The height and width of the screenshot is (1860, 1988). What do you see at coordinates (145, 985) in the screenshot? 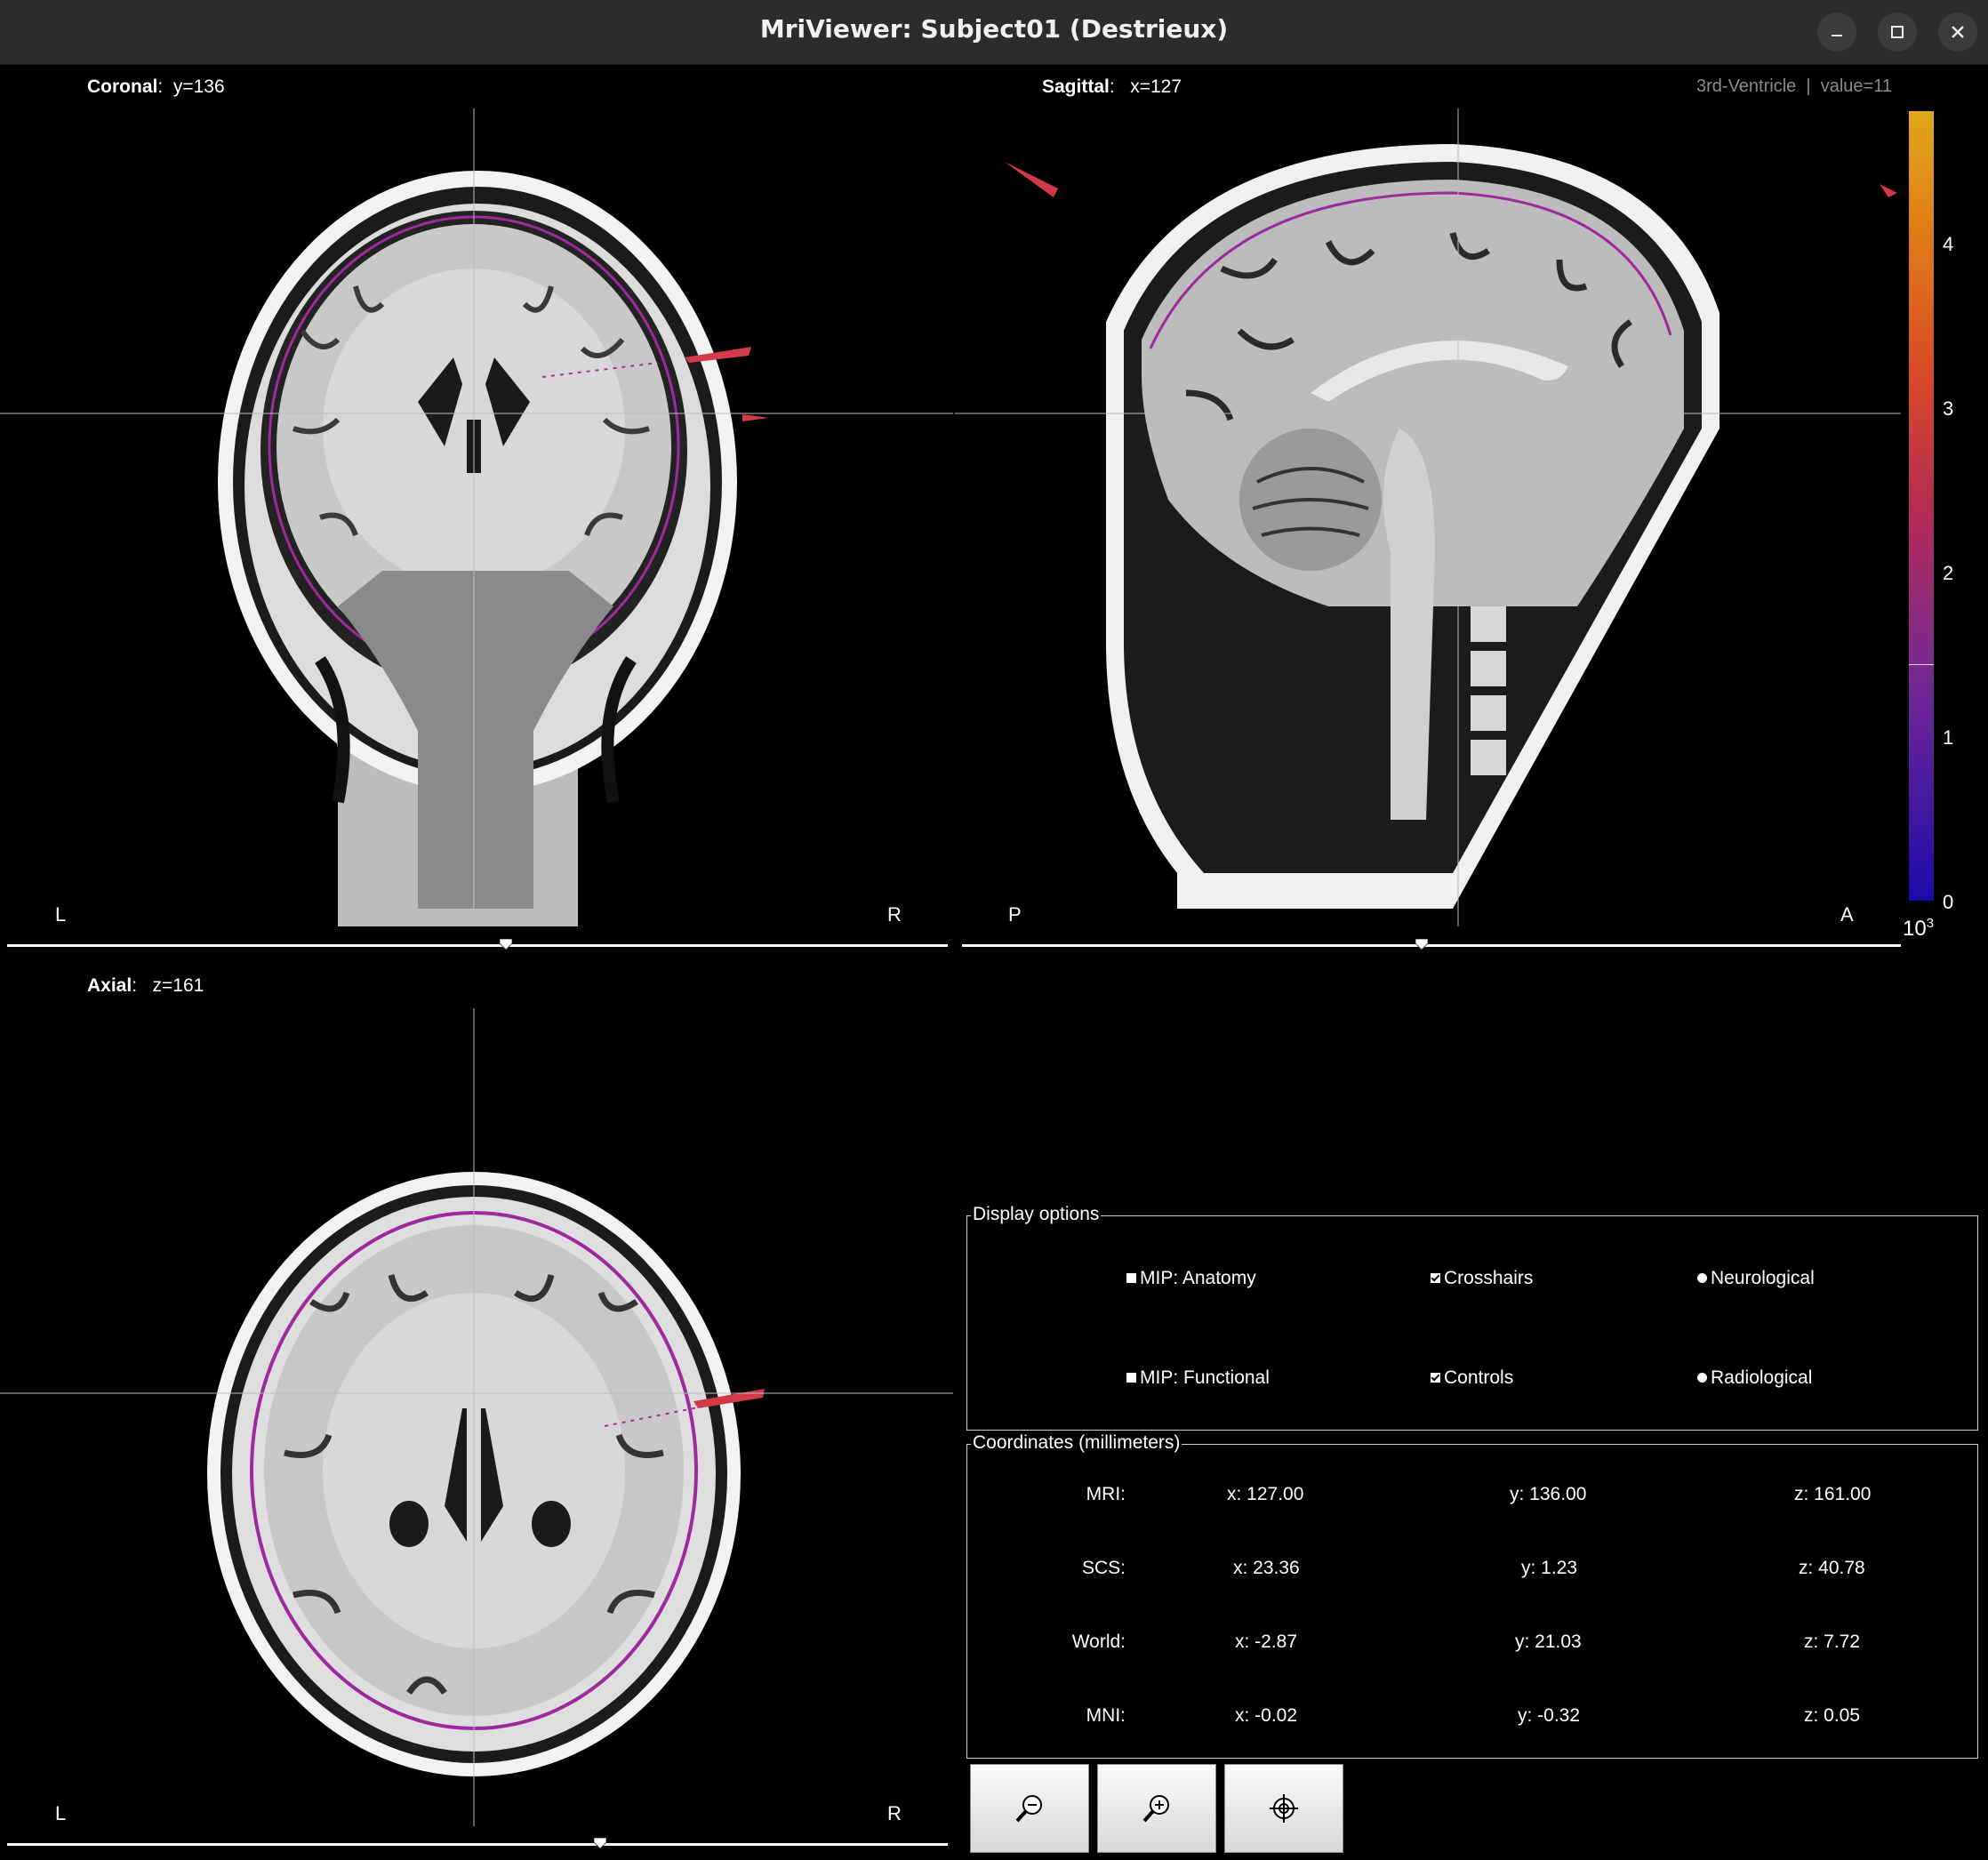
I see `axial-view-label: Axial: z=161` at bounding box center [145, 985].